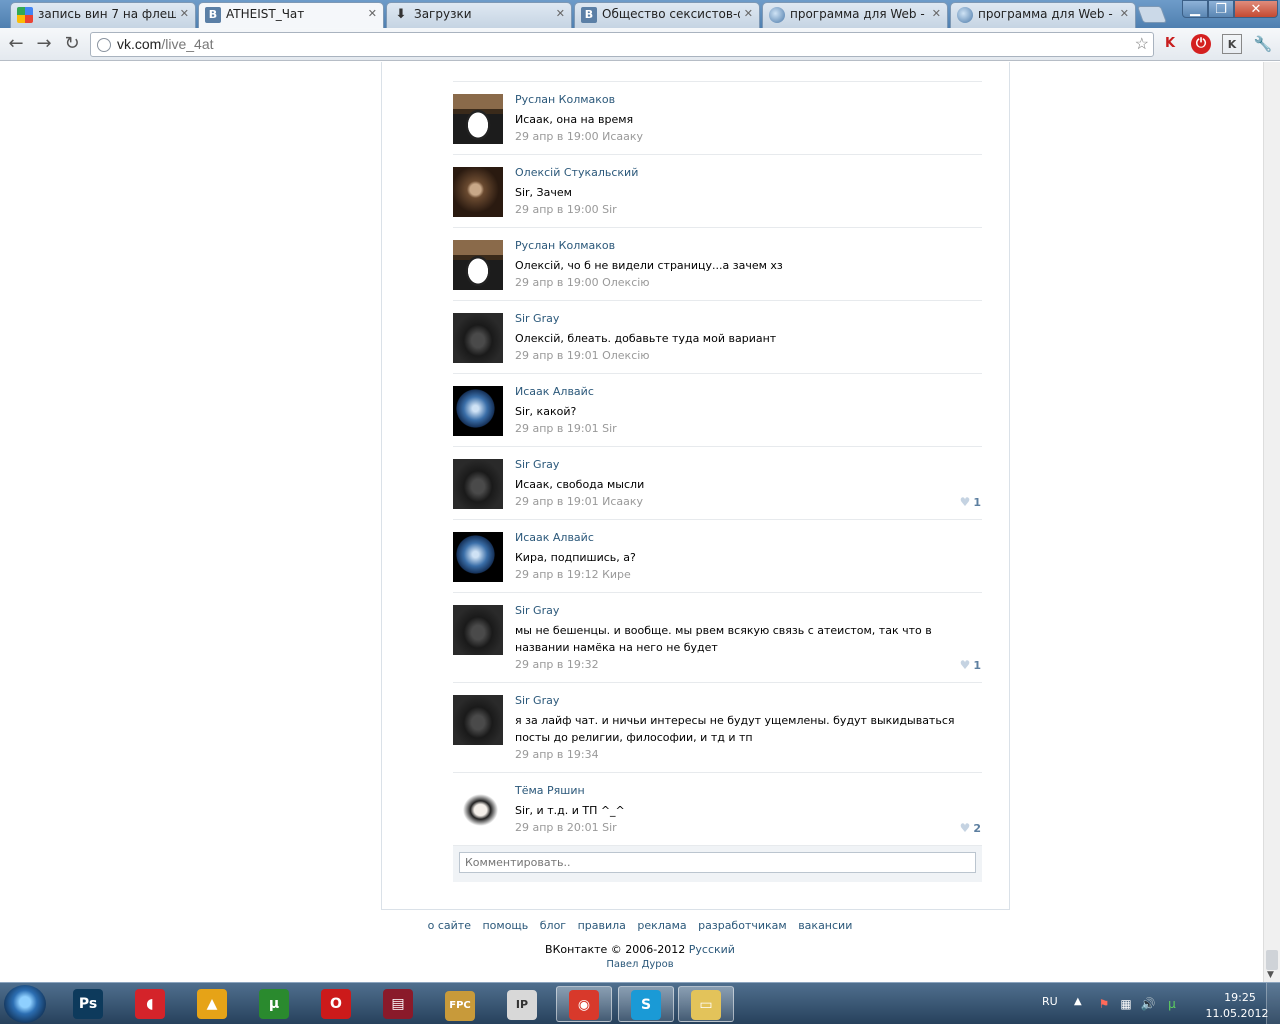  I want to click on tab-vk-group: B Общество сексистов-фе ✕, so click(667, 15).